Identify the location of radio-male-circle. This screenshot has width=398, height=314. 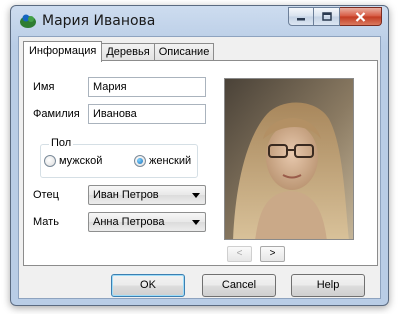
(50, 161).